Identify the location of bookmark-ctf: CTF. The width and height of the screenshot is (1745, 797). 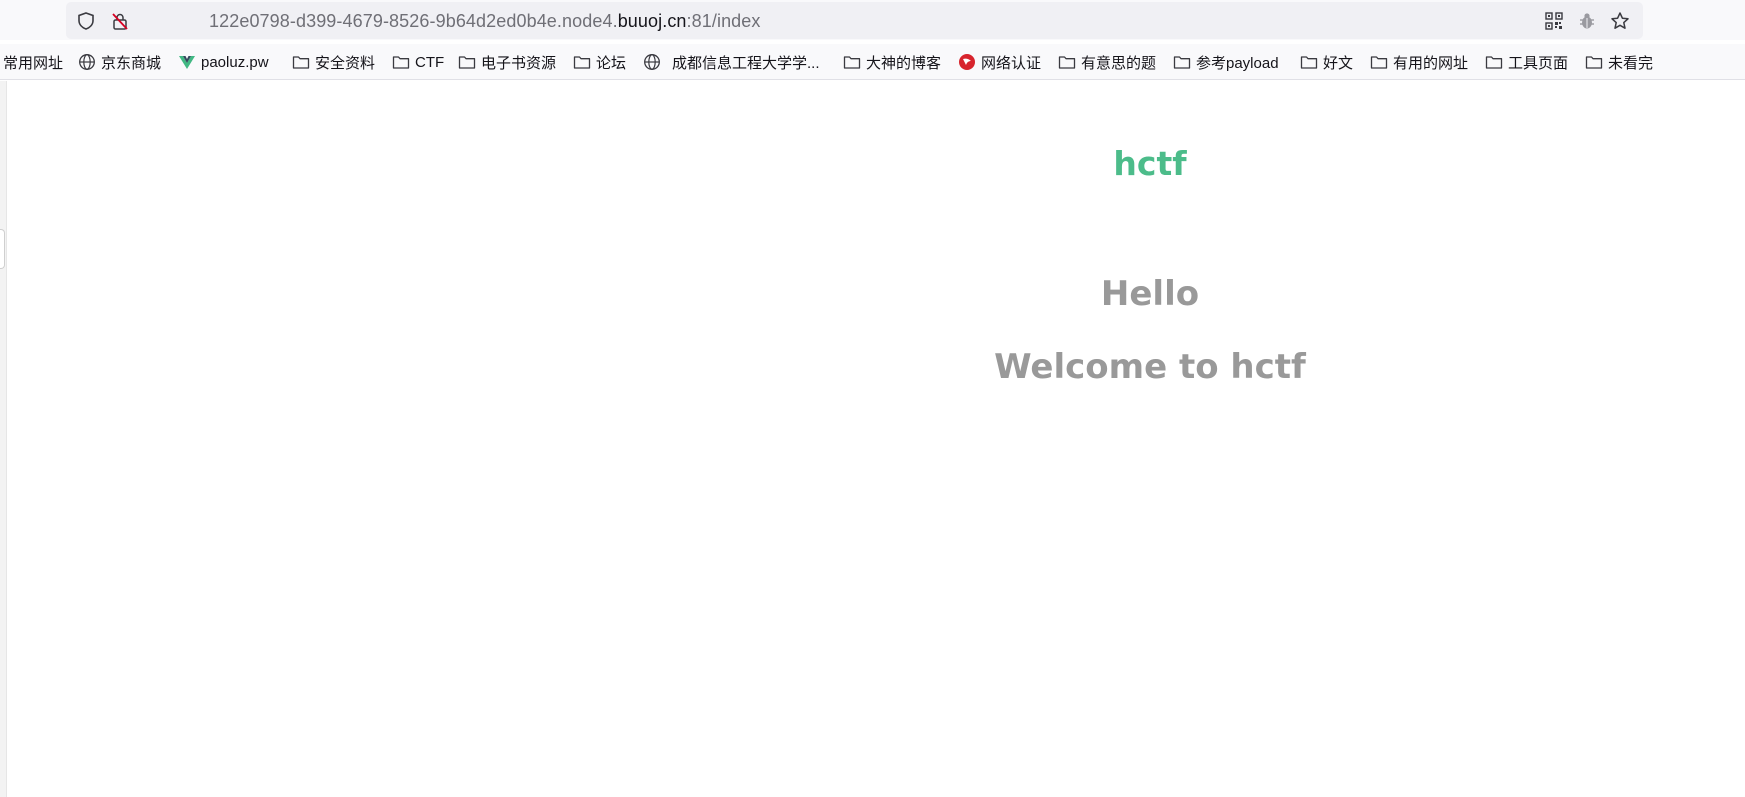
(418, 62).